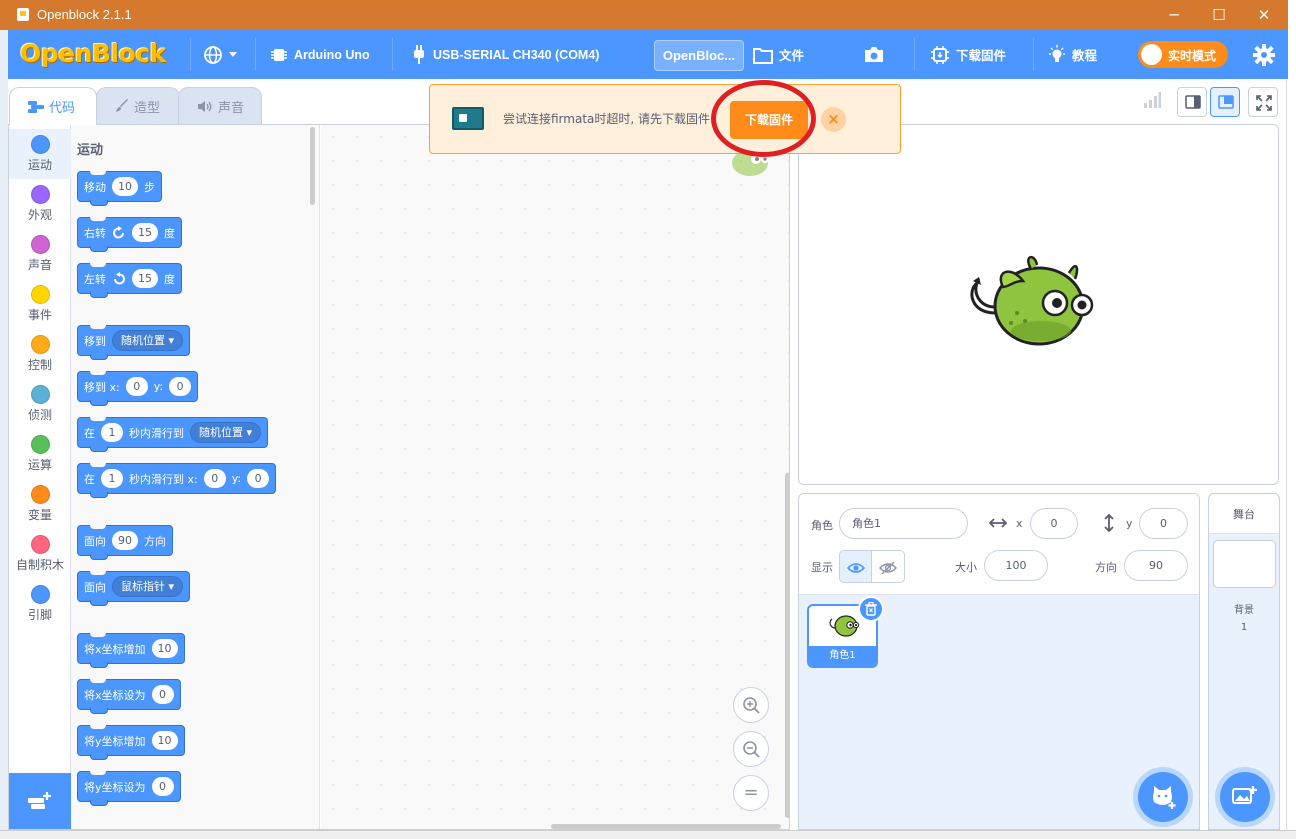 The height and width of the screenshot is (839, 1296). I want to click on port-selector: USB-SERIAL CH340 (COM4), so click(505, 54).